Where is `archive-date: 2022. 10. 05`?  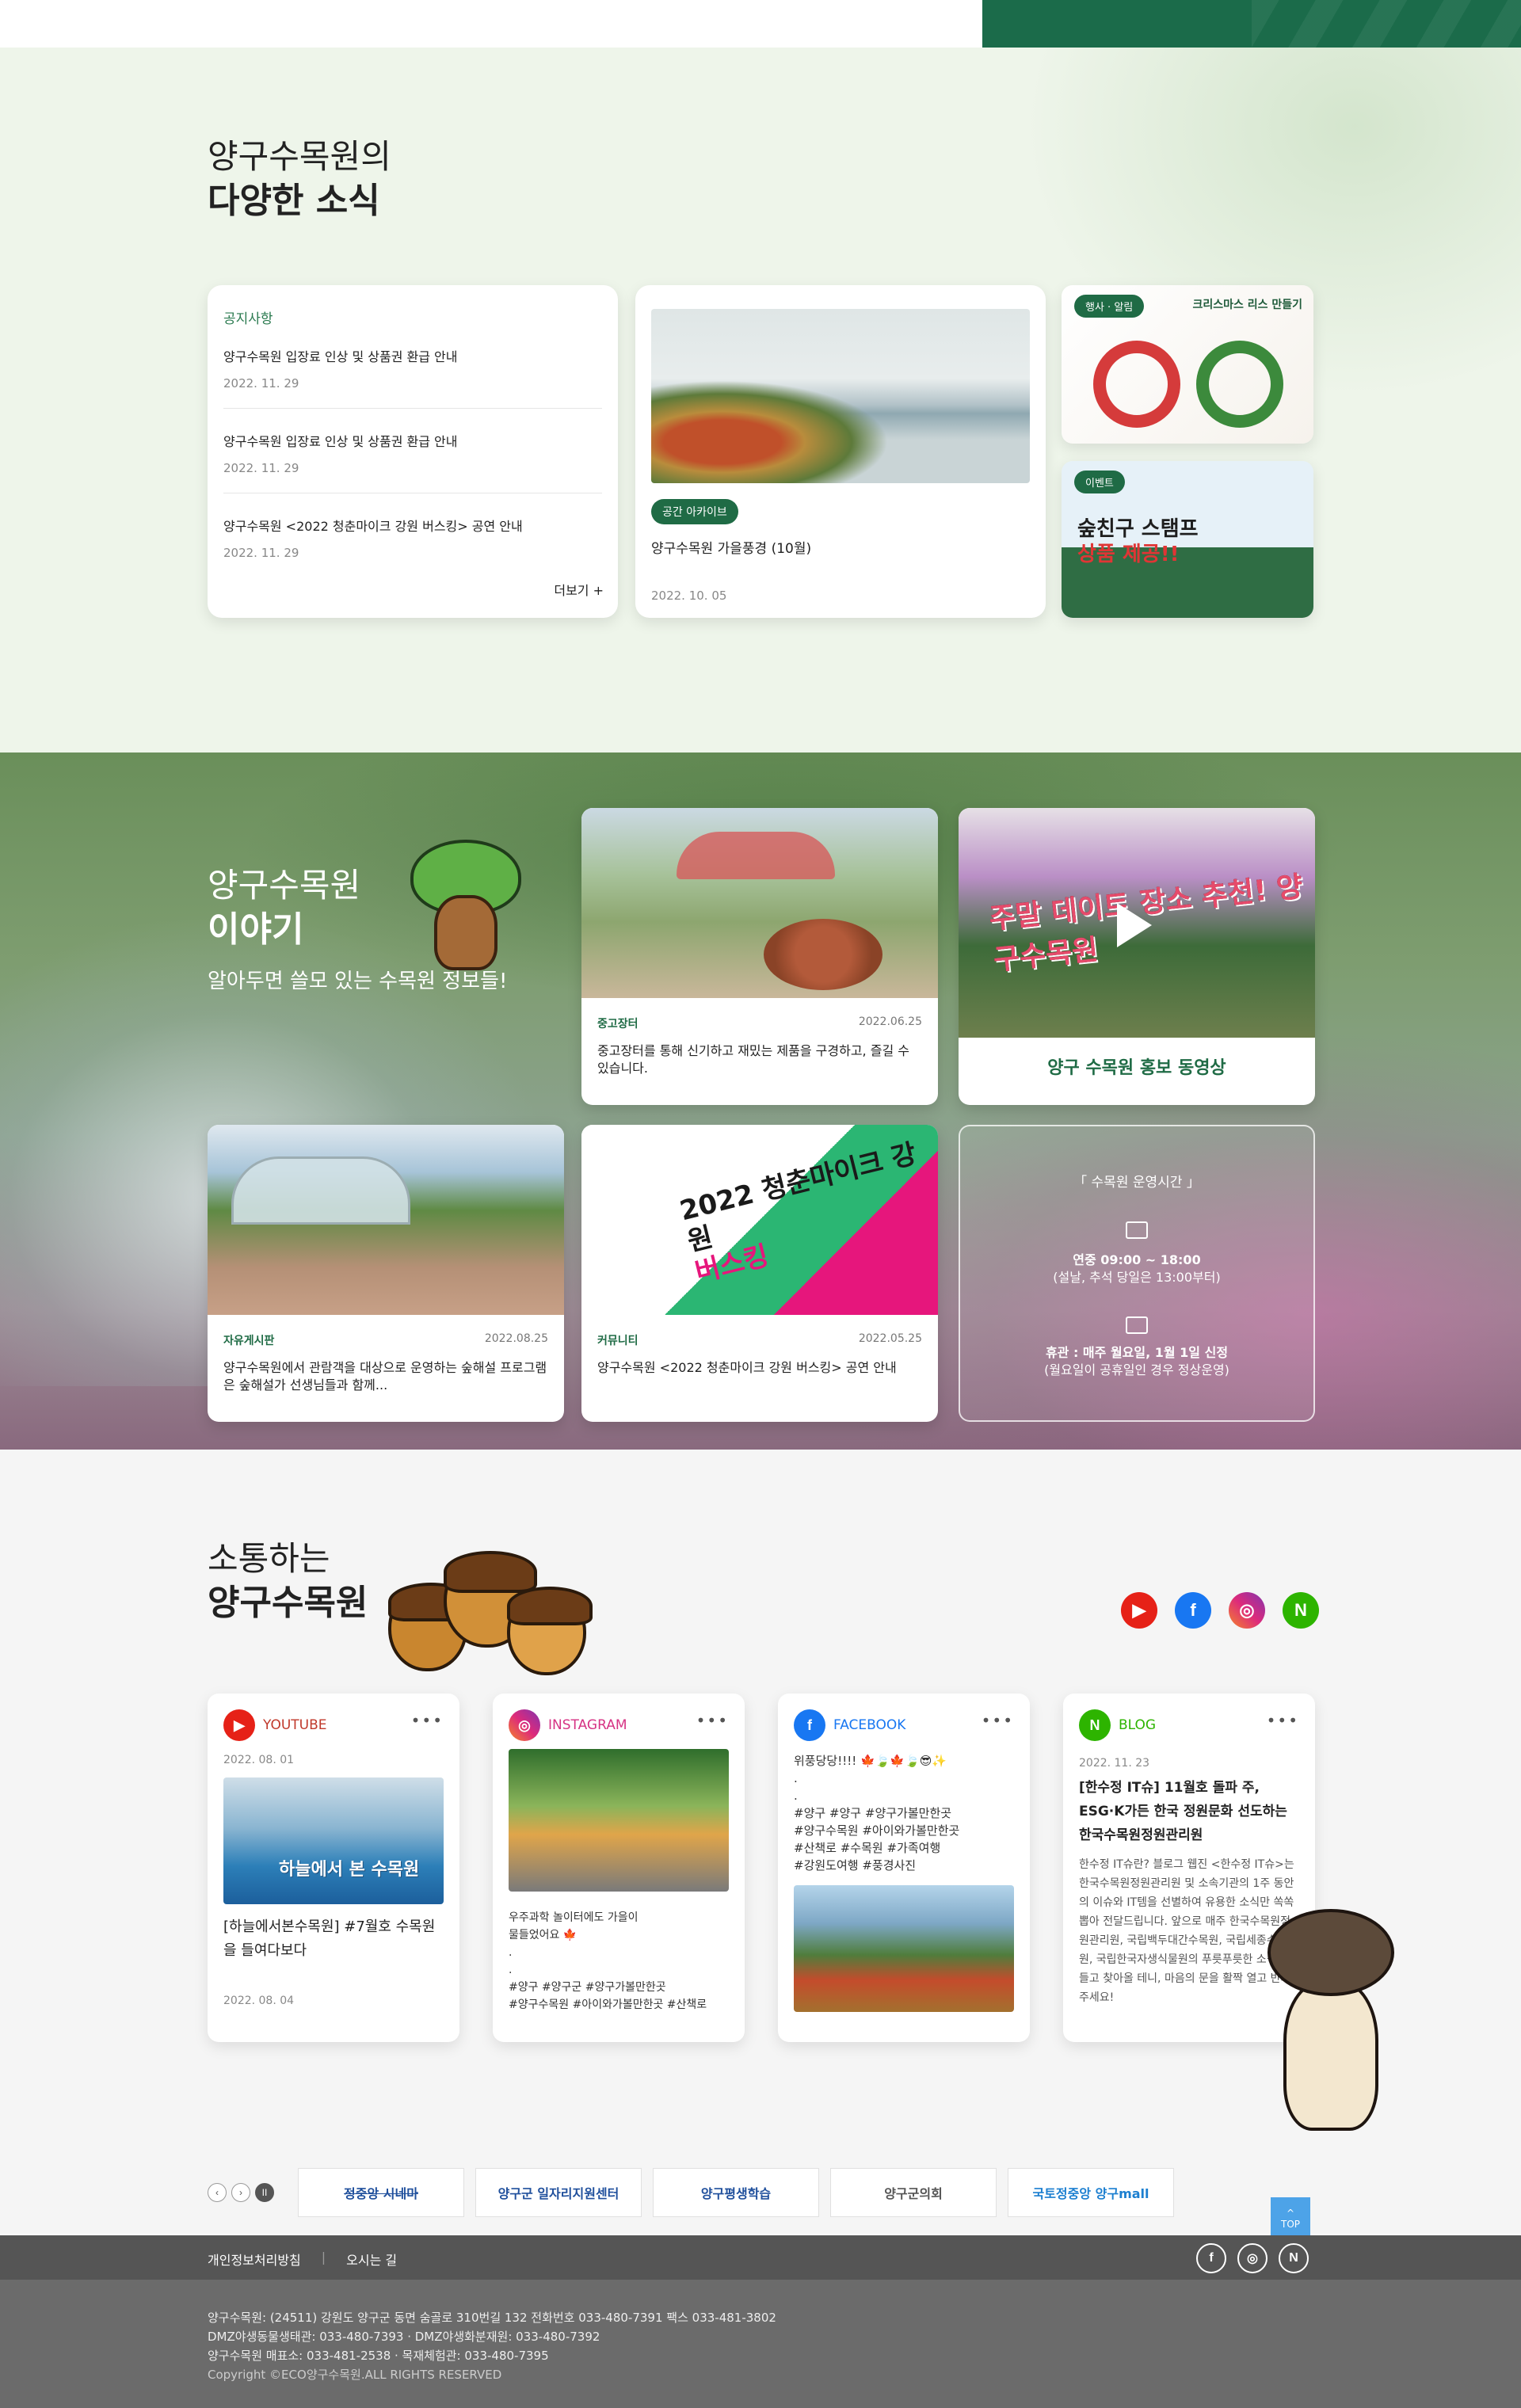
archive-date: 2022. 10. 05 is located at coordinates (689, 596).